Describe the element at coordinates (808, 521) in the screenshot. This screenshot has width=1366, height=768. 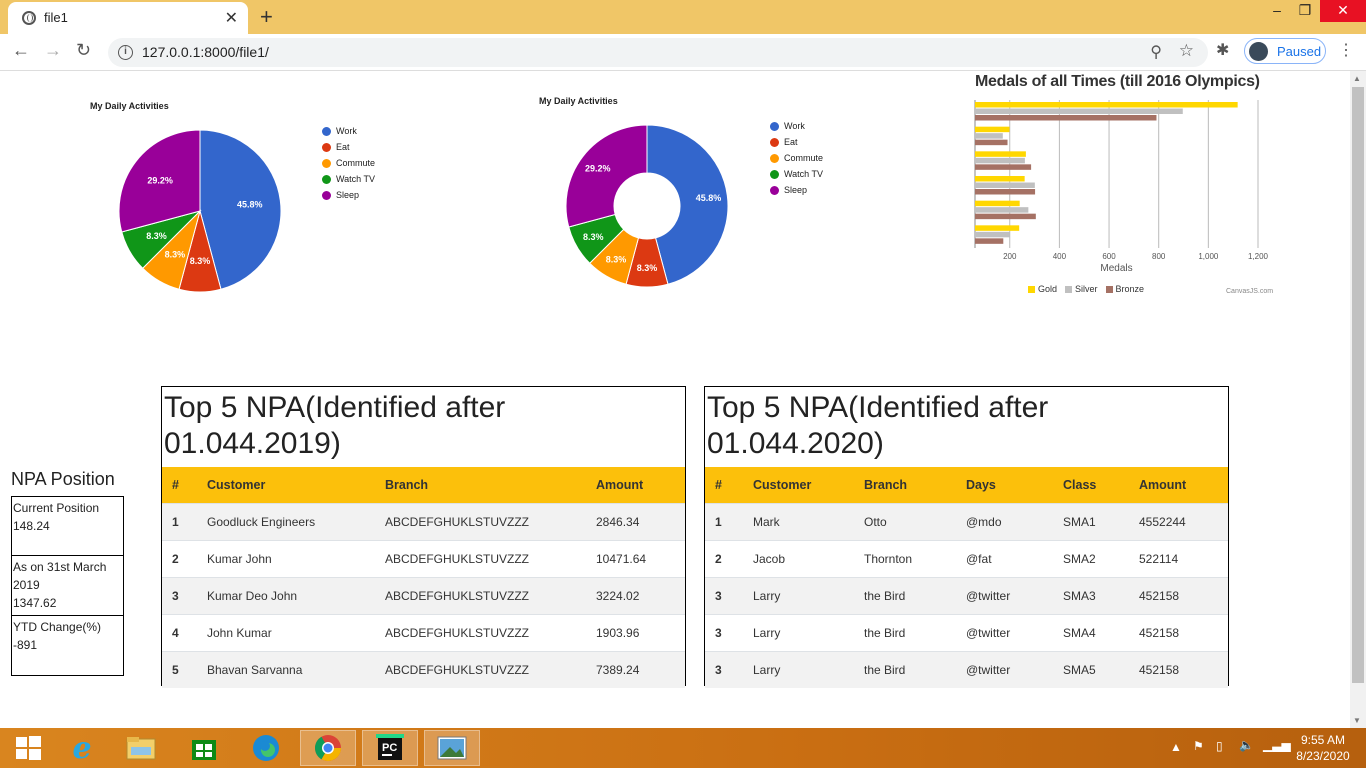
I see `table-cell: Mark` at that location.